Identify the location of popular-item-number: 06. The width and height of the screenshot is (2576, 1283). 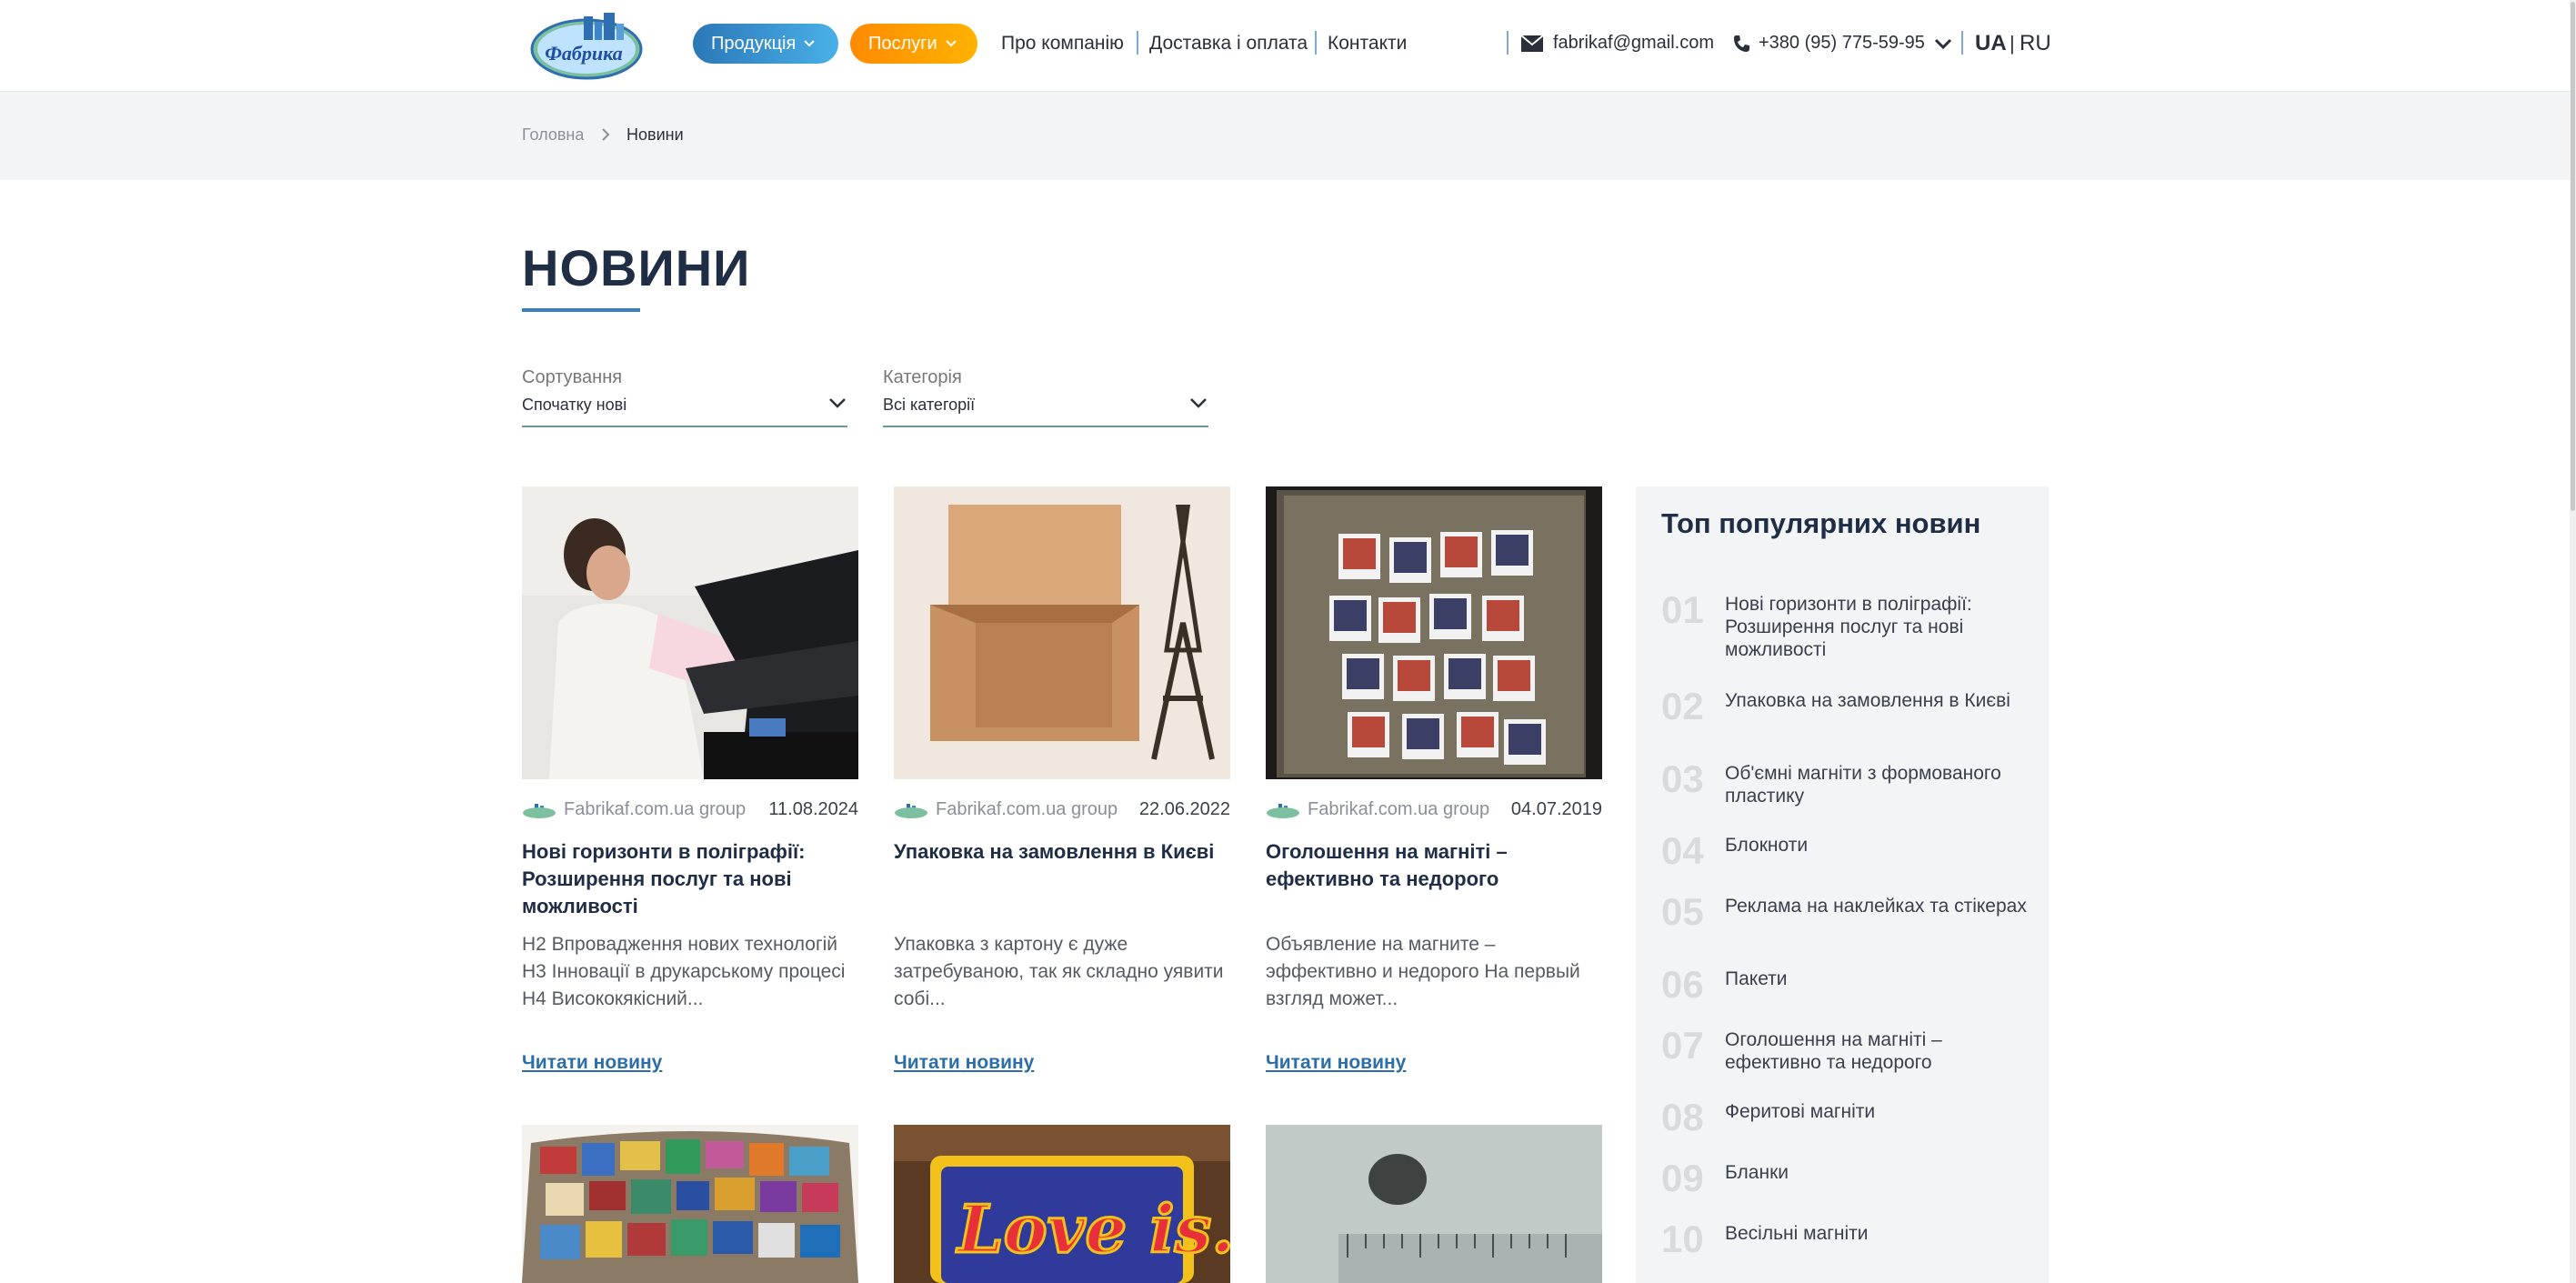
(1682, 984).